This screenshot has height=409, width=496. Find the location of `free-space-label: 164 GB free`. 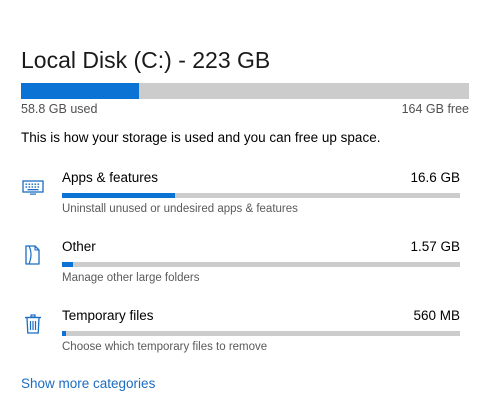

free-space-label: 164 GB free is located at coordinates (435, 109).